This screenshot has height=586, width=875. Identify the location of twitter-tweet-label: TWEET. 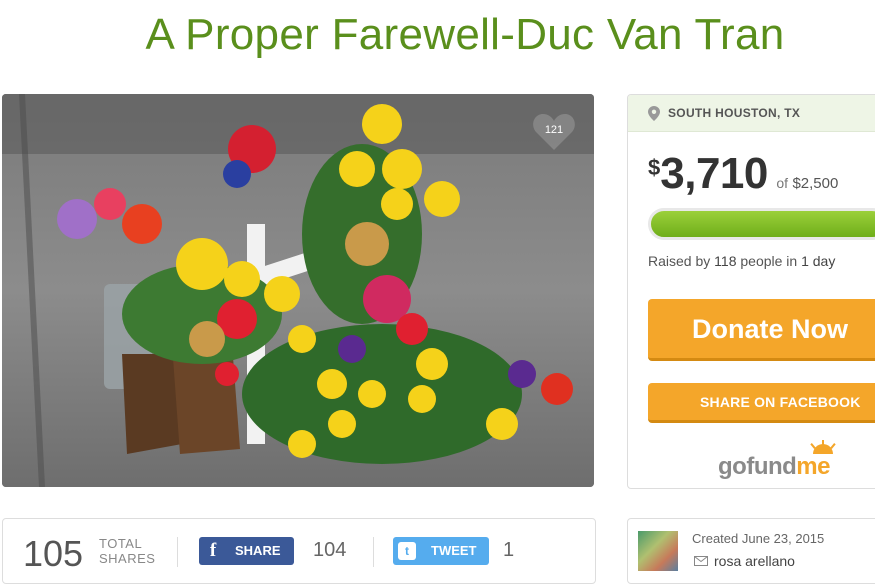
(454, 550).